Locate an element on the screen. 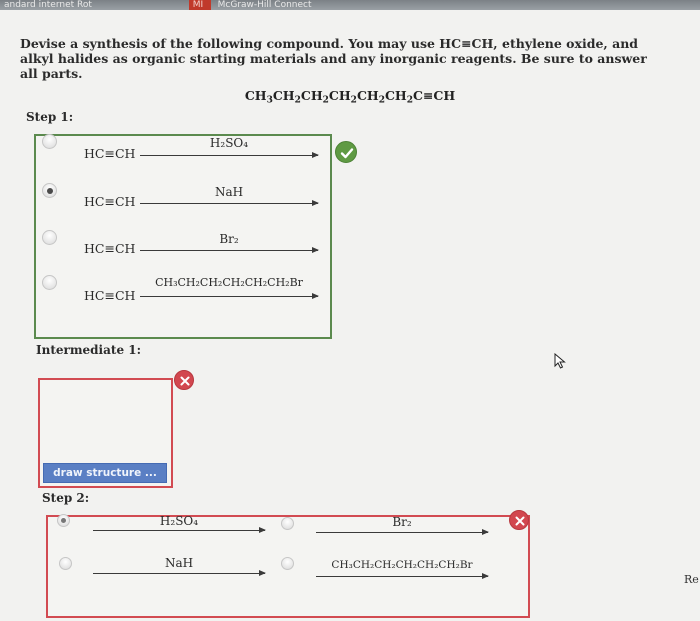 The image size is (700, 621). step2-option-4-arrow is located at coordinates (402, 576).